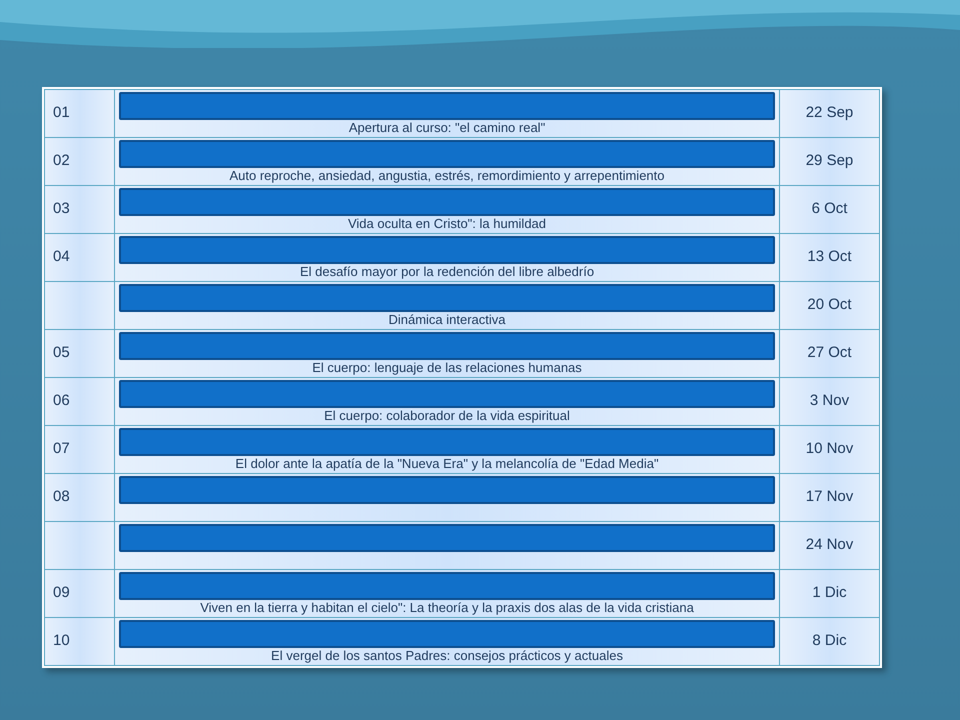 The height and width of the screenshot is (720, 960). Describe the element at coordinates (61, 641) in the screenshot. I see `session-number: 10` at that location.